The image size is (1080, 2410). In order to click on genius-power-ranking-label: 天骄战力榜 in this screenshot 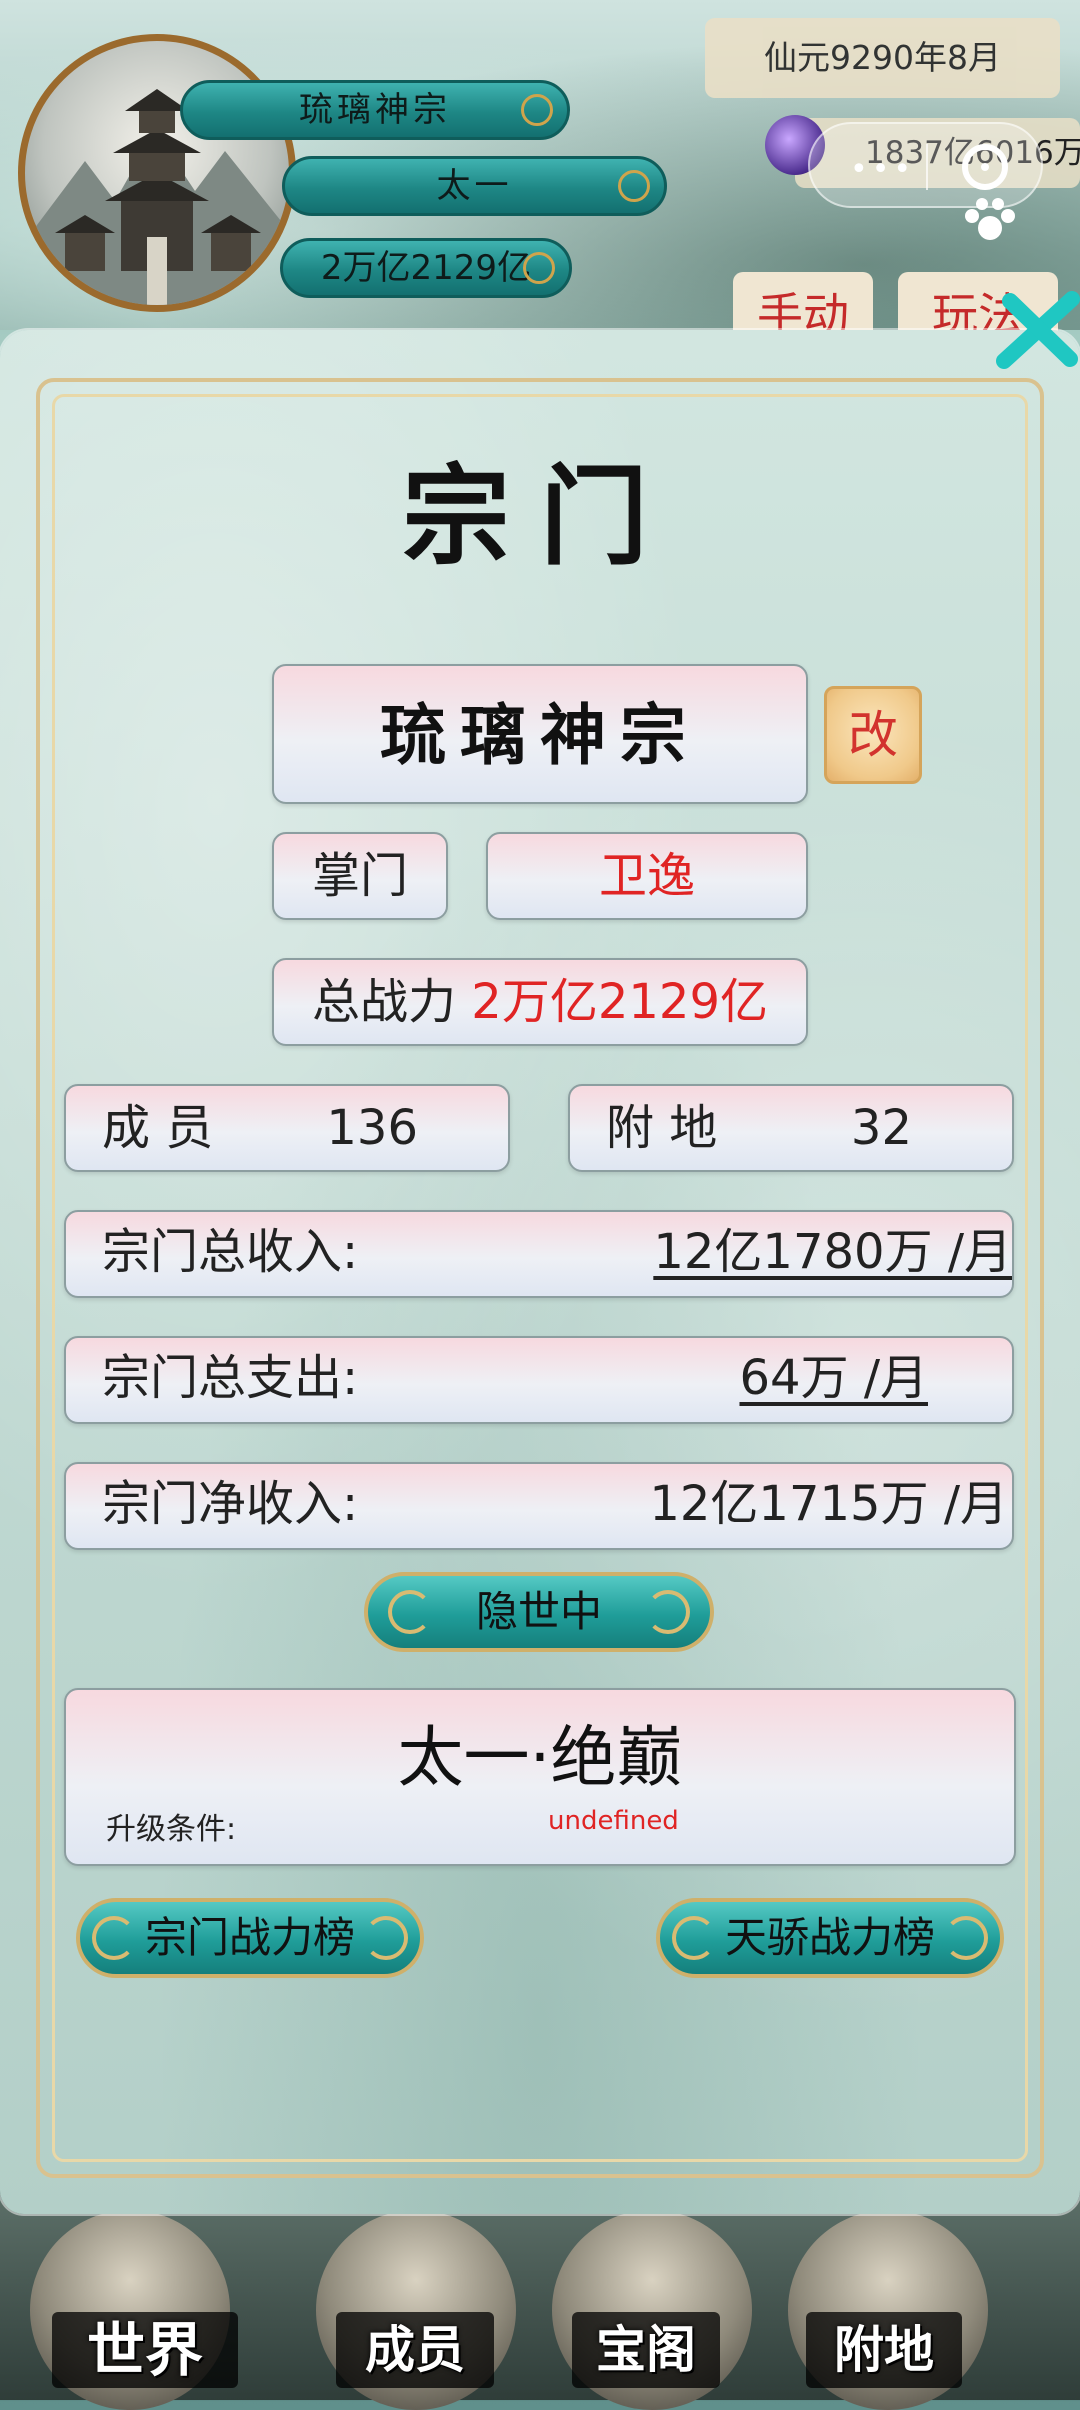, I will do `click(829, 1937)`.